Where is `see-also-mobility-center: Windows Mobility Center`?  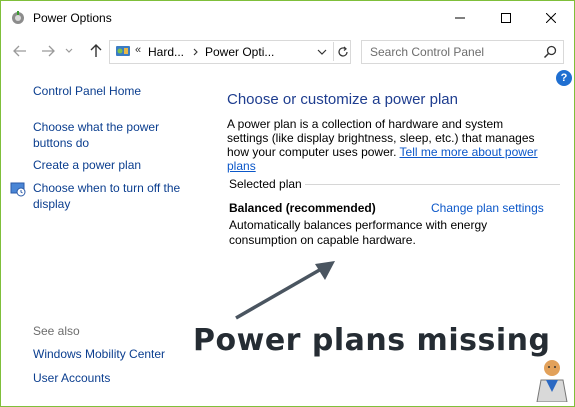
see-also-mobility-center: Windows Mobility Center is located at coordinates (99, 354).